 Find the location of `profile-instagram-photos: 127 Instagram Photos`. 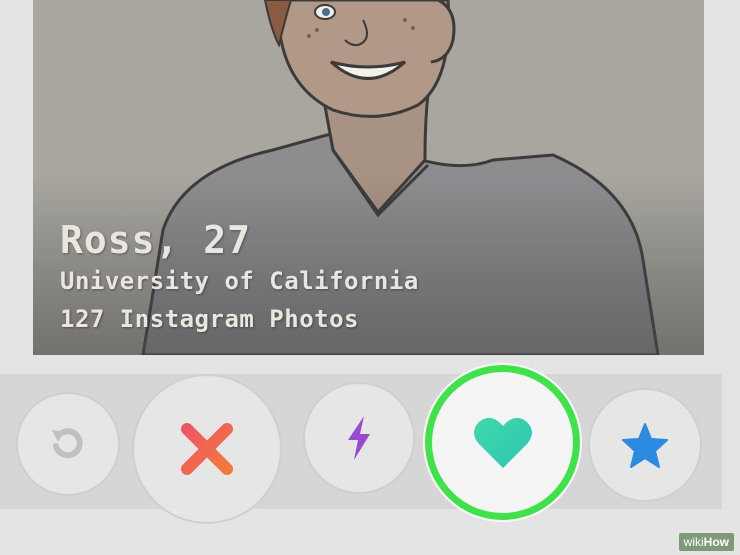

profile-instagram-photos: 127 Instagram Photos is located at coordinates (209, 319).